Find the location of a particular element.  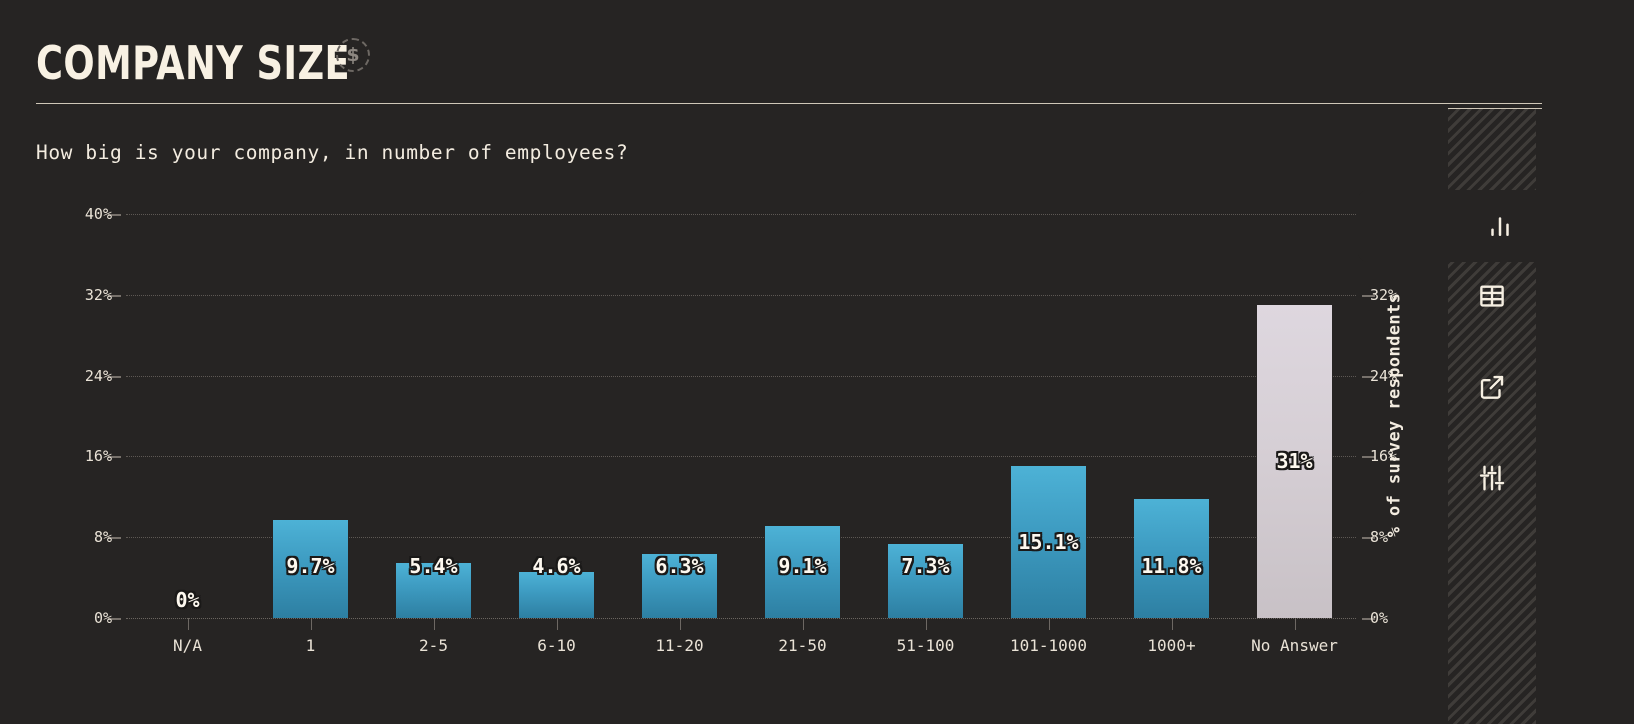

x-axis-label: 1000+ is located at coordinates (1171, 645).